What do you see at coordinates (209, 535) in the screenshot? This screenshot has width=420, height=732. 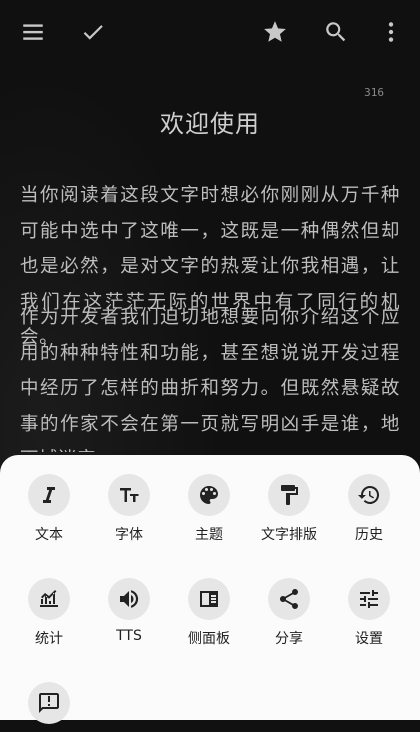 I see `menu-item-label: 主题` at bounding box center [209, 535].